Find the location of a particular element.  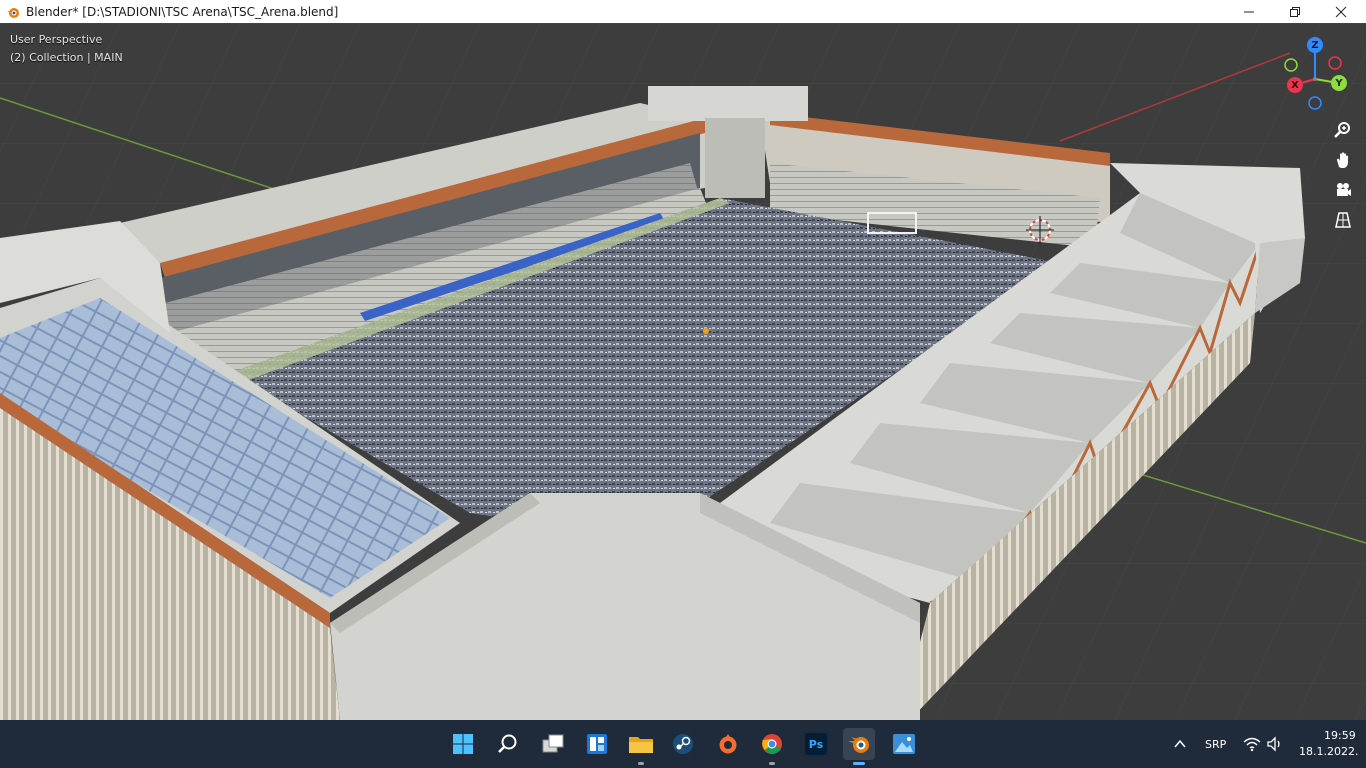

wifi-icon is located at coordinates (1252, 744).